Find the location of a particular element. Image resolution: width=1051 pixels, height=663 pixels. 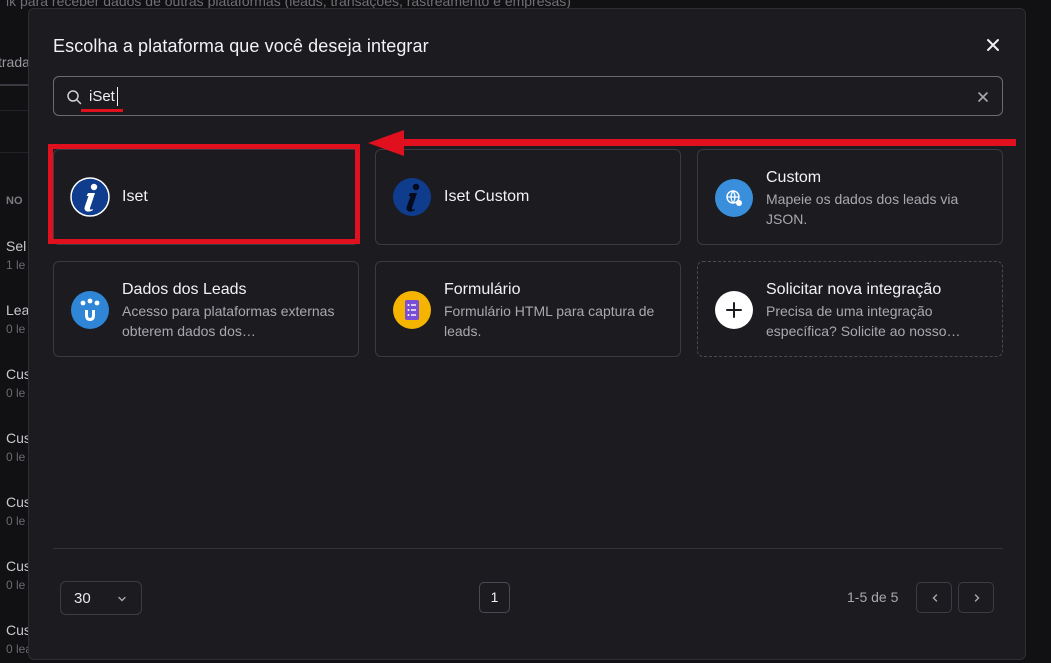

background-table-header: NO is located at coordinates (14, 201).